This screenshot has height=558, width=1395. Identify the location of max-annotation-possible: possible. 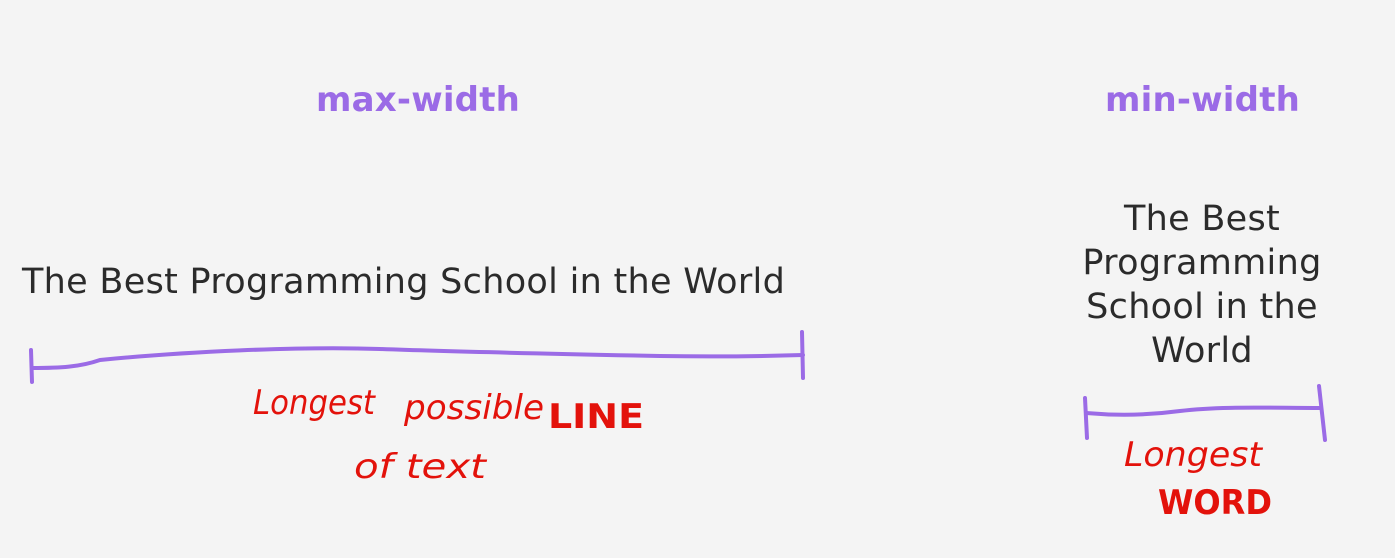
(473, 408).